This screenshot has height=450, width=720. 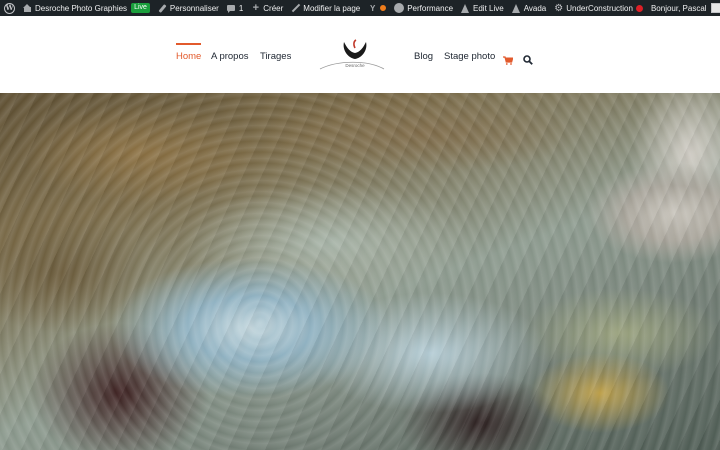 I want to click on performance-label: Performance, so click(x=430, y=8).